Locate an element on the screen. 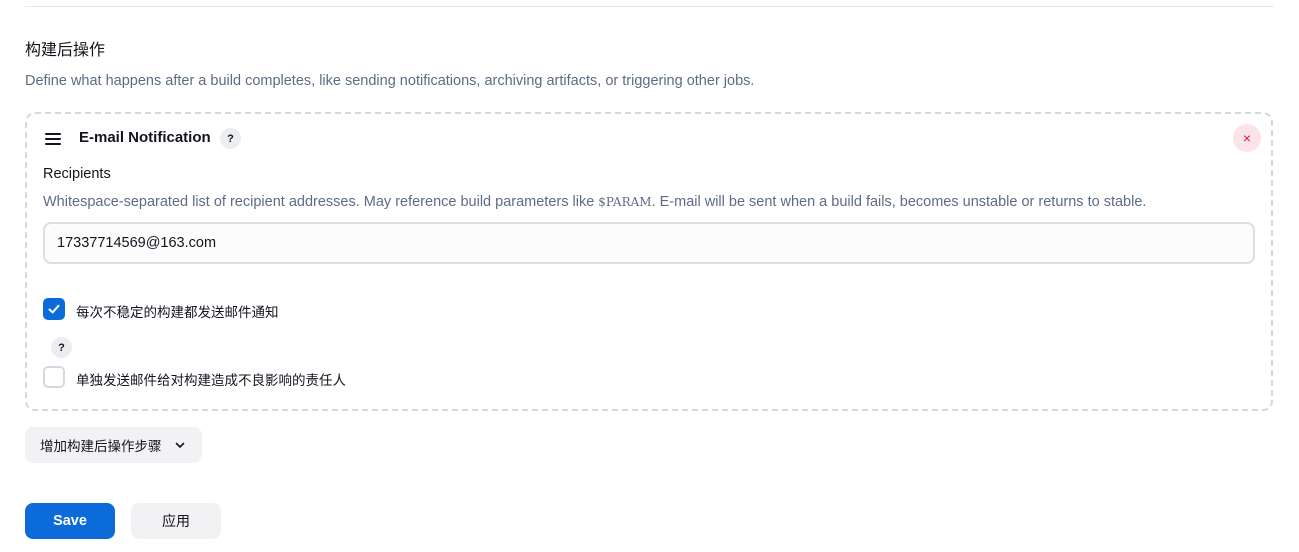  section-title: 构建后操作 is located at coordinates (65, 50).